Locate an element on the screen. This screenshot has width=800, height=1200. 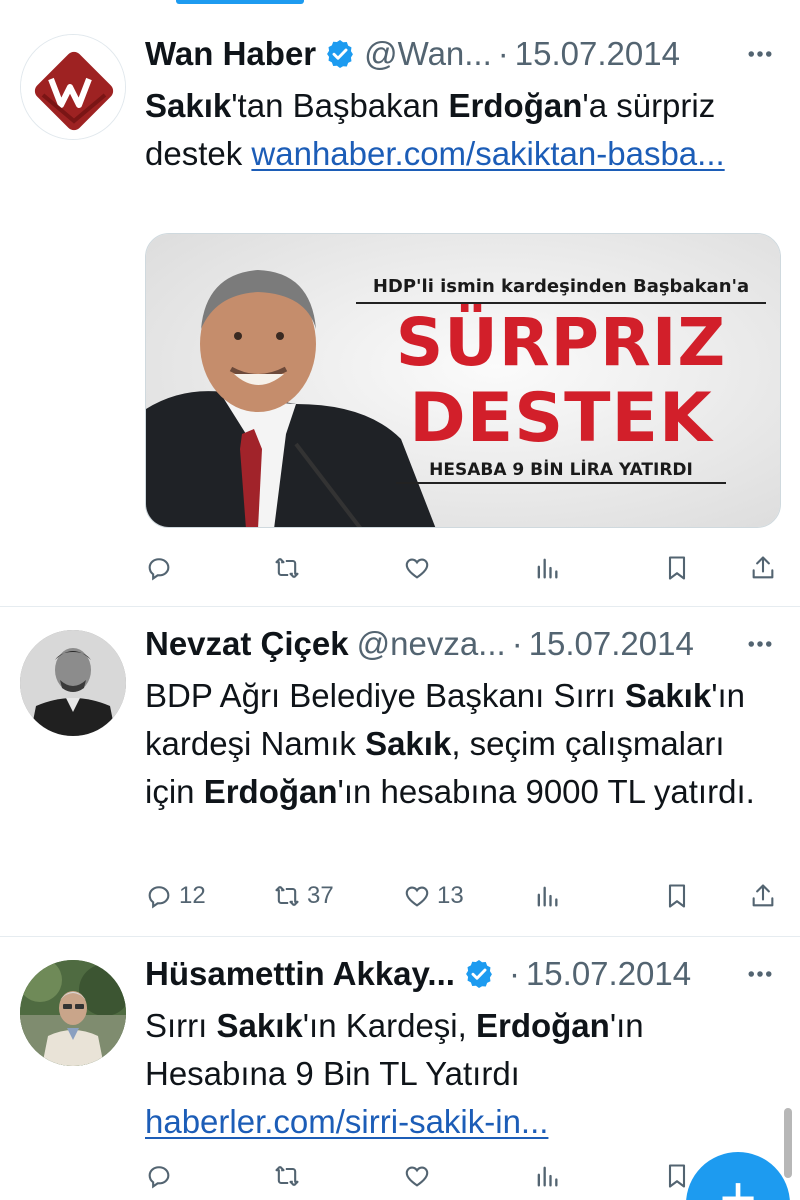
scrollbar-thumb is located at coordinates (788, 1143).